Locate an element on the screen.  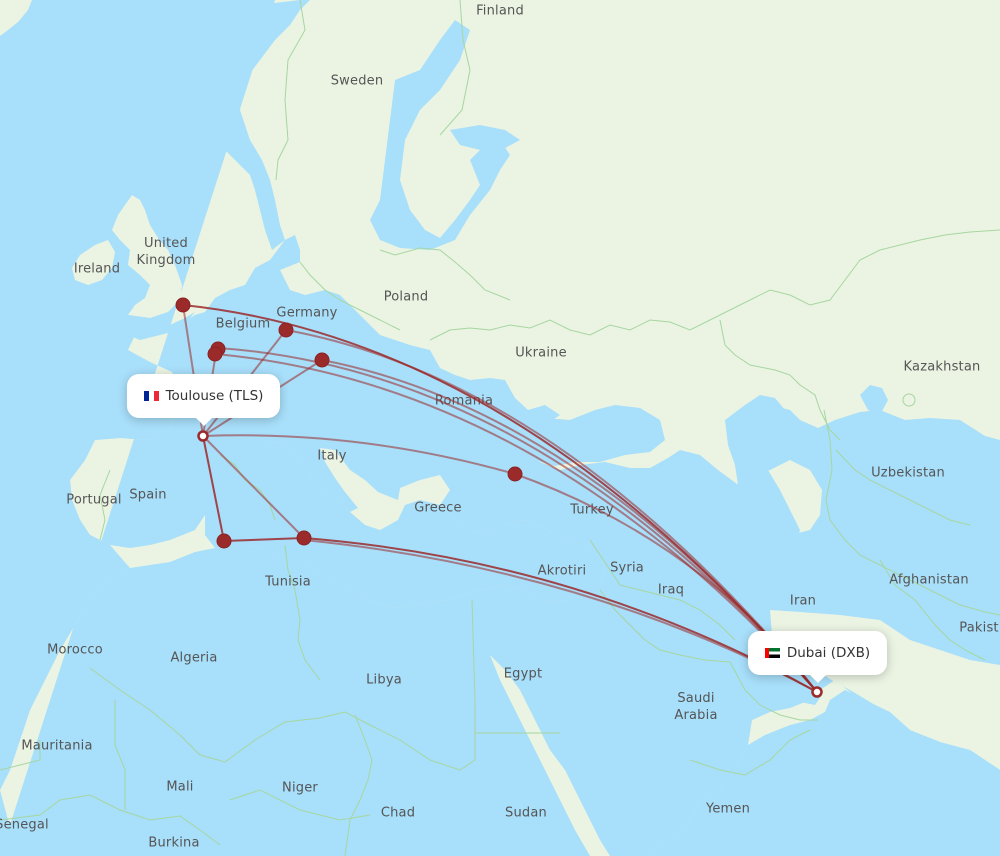
origin-marker-tls is located at coordinates (203, 436).